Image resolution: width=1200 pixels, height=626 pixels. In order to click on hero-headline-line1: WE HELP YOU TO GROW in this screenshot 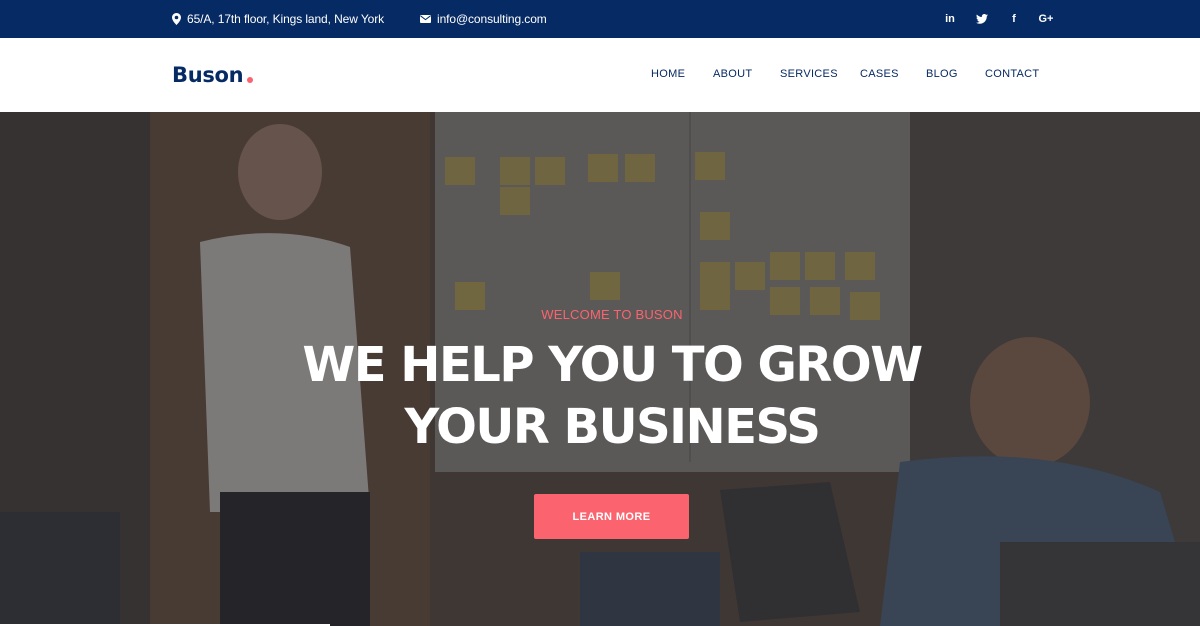, I will do `click(612, 365)`.